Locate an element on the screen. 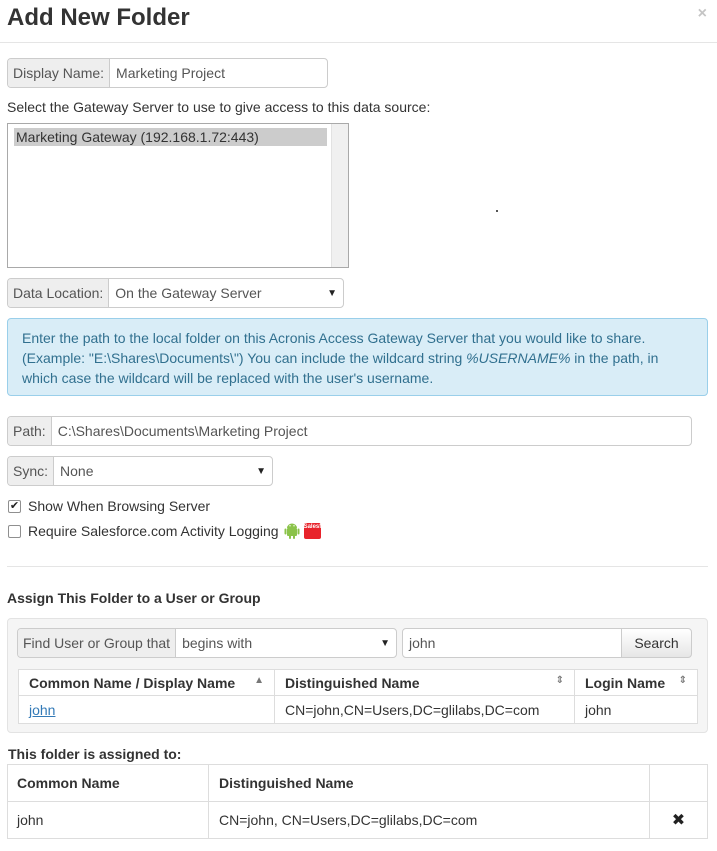  table-header-row: Common Name Distinguished Name is located at coordinates (357, 783).